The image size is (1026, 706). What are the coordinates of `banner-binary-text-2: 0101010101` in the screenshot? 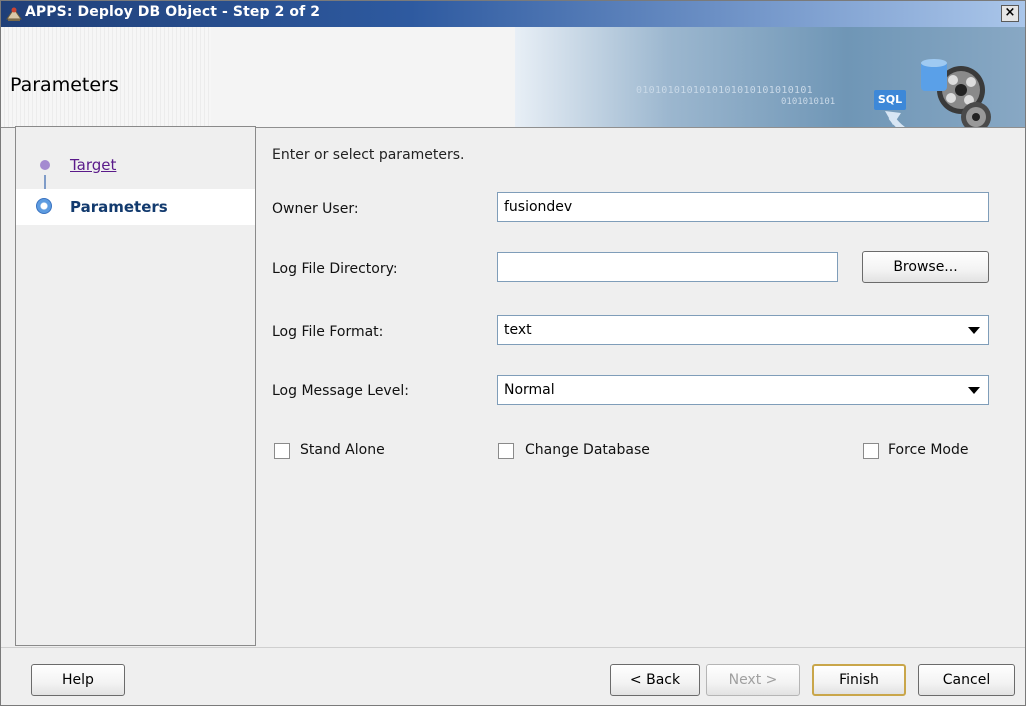 It's located at (808, 102).